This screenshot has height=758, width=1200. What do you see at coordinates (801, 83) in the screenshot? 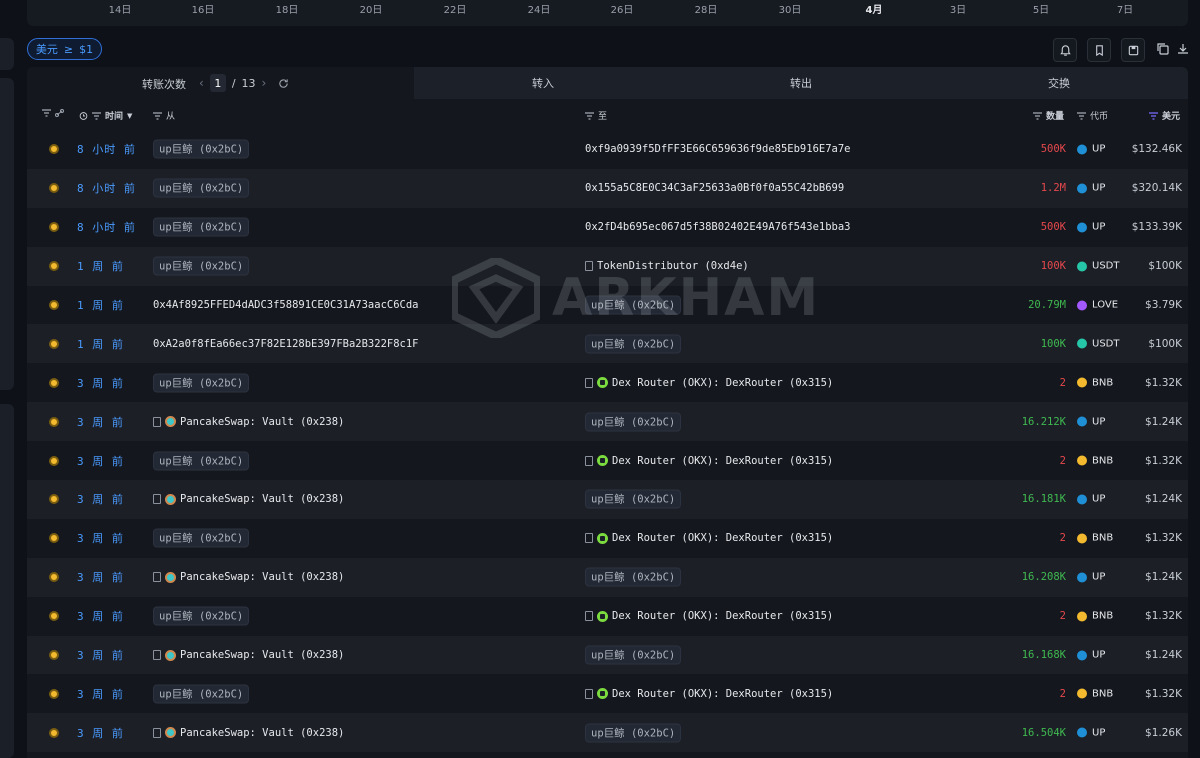
I see `tab-out: 转出` at bounding box center [801, 83].